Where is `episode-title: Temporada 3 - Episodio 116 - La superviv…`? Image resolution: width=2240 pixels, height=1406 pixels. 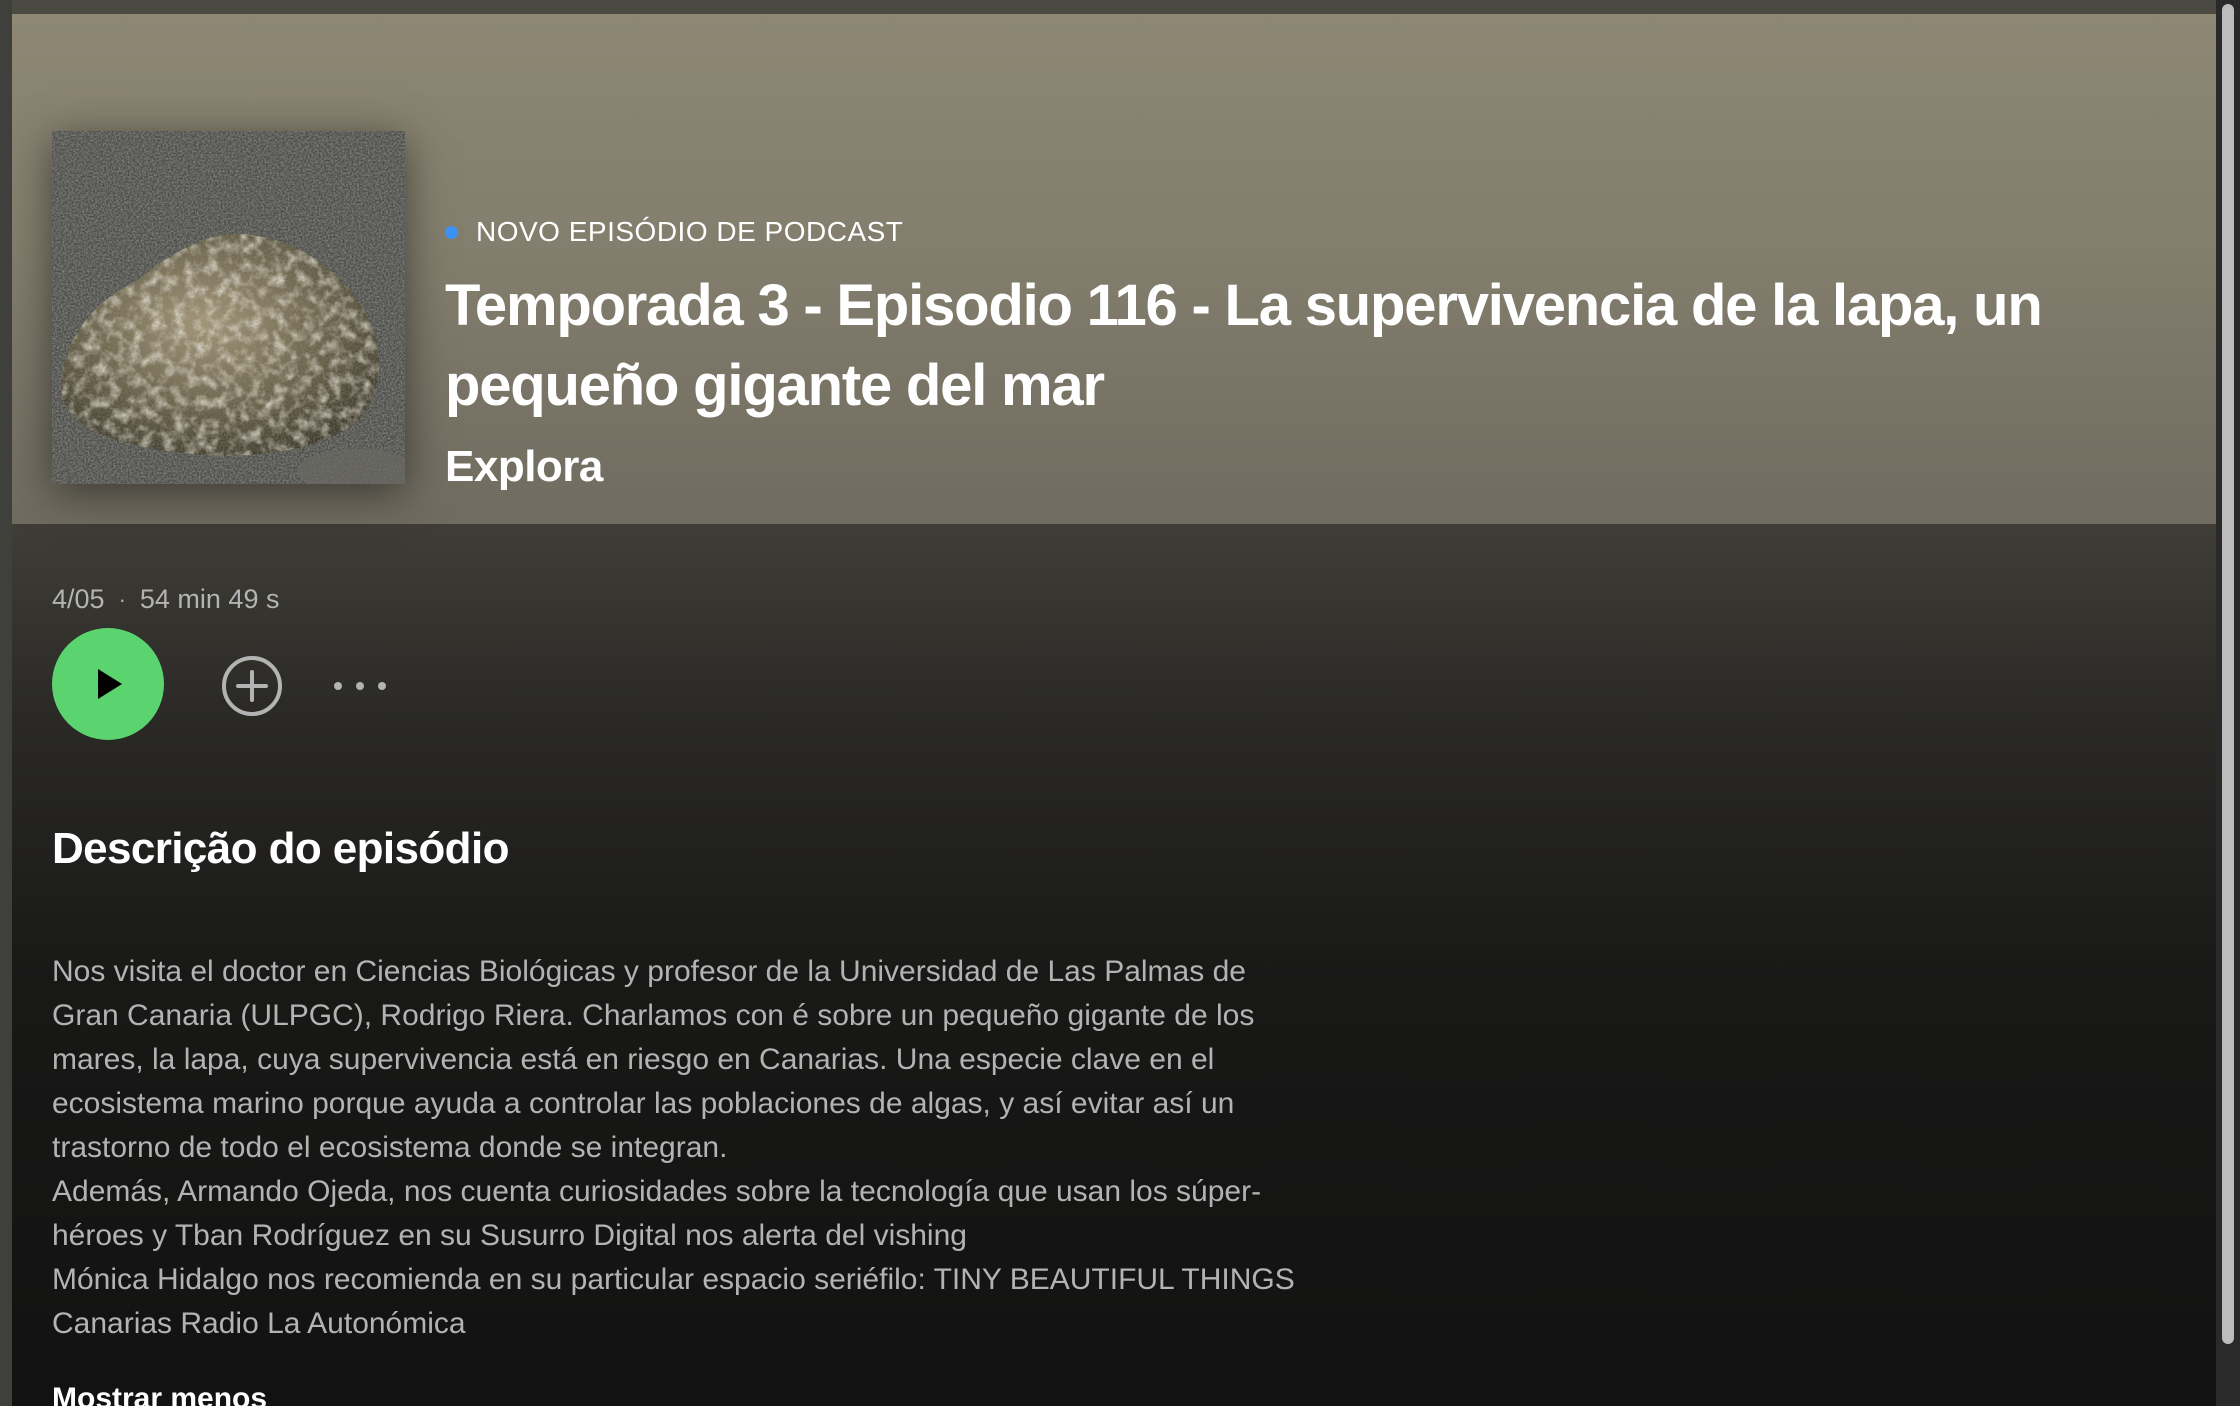 episode-title: Temporada 3 - Episodio 116 - La superviv… is located at coordinates (1244, 345).